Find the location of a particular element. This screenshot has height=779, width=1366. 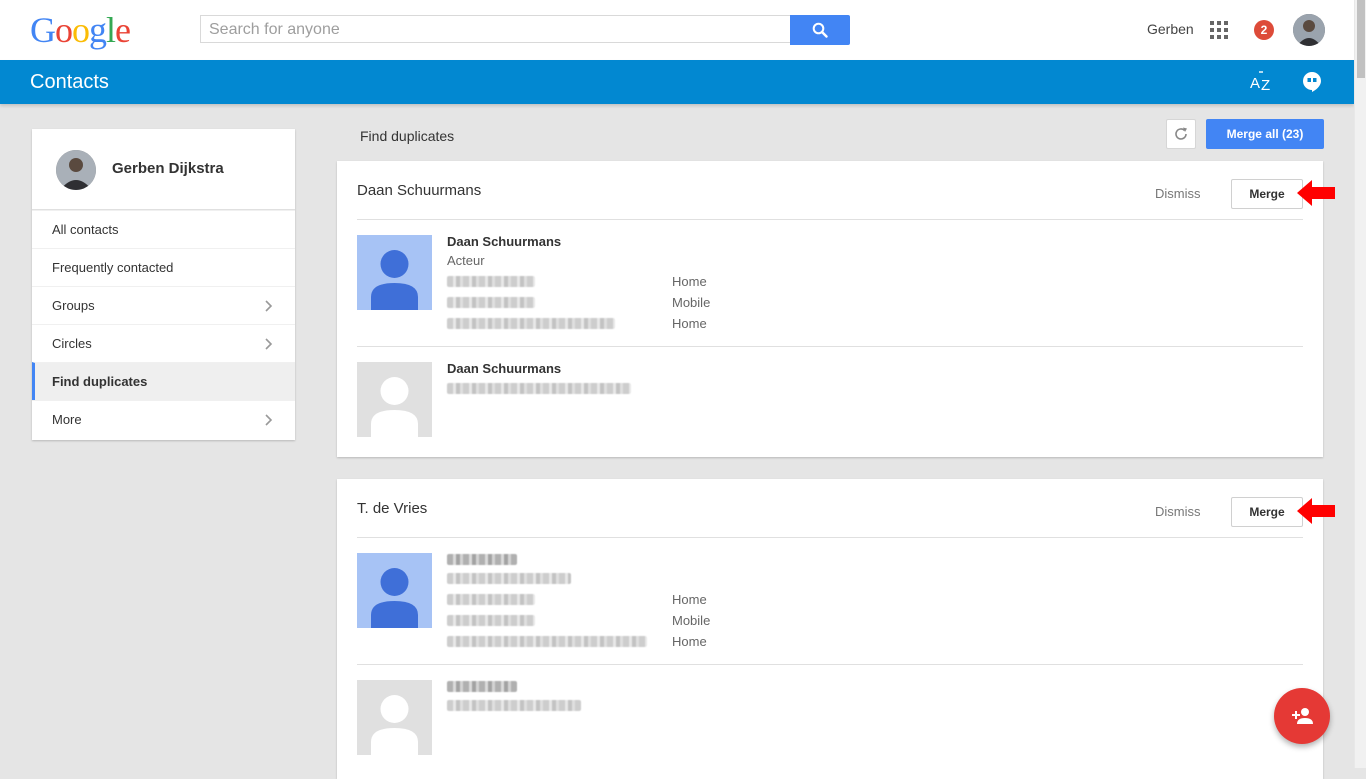

logo-letter: G is located at coordinates (43, 30).